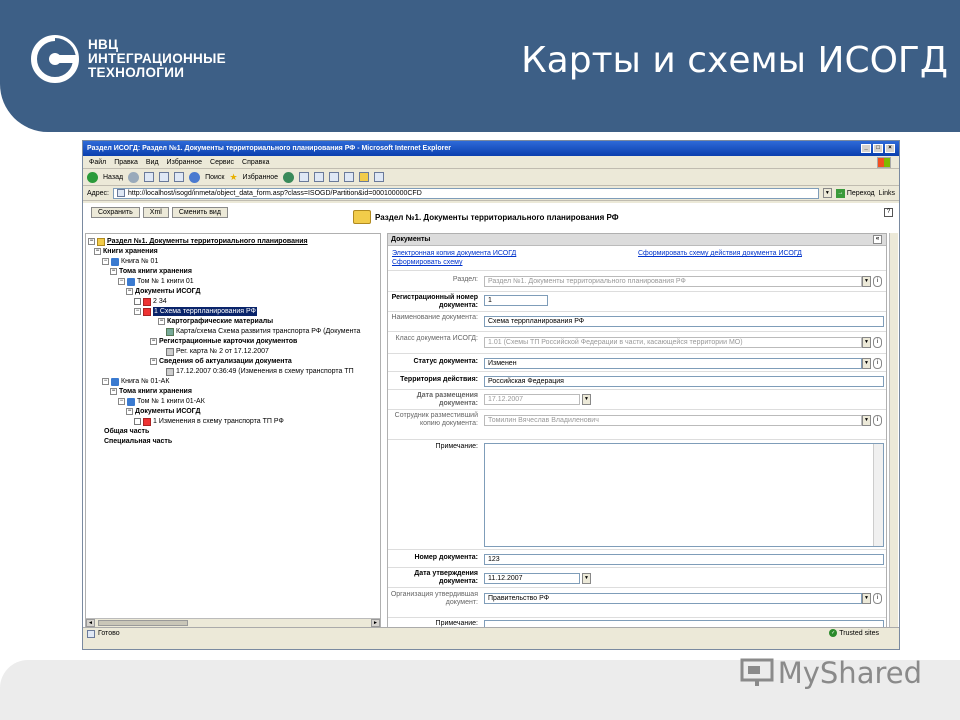 This screenshot has width=960, height=720. I want to click on print-icon, so click(334, 177).